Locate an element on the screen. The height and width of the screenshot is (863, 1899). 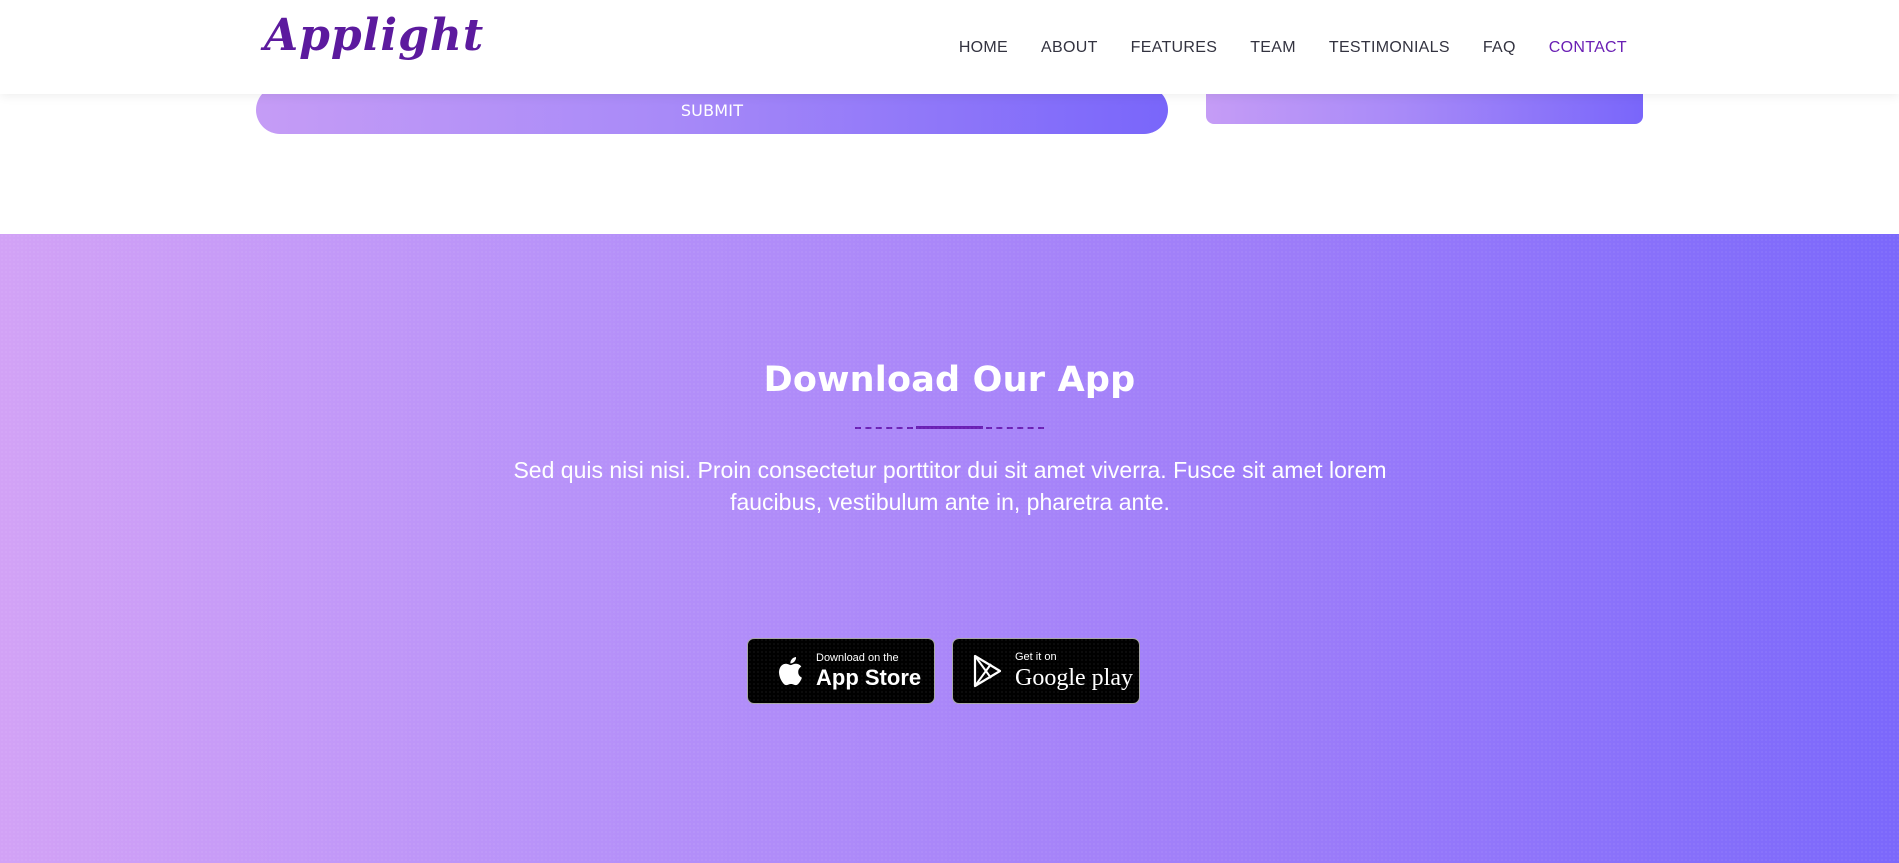
nav-link-contact: CONTACT is located at coordinates (1588, 47).